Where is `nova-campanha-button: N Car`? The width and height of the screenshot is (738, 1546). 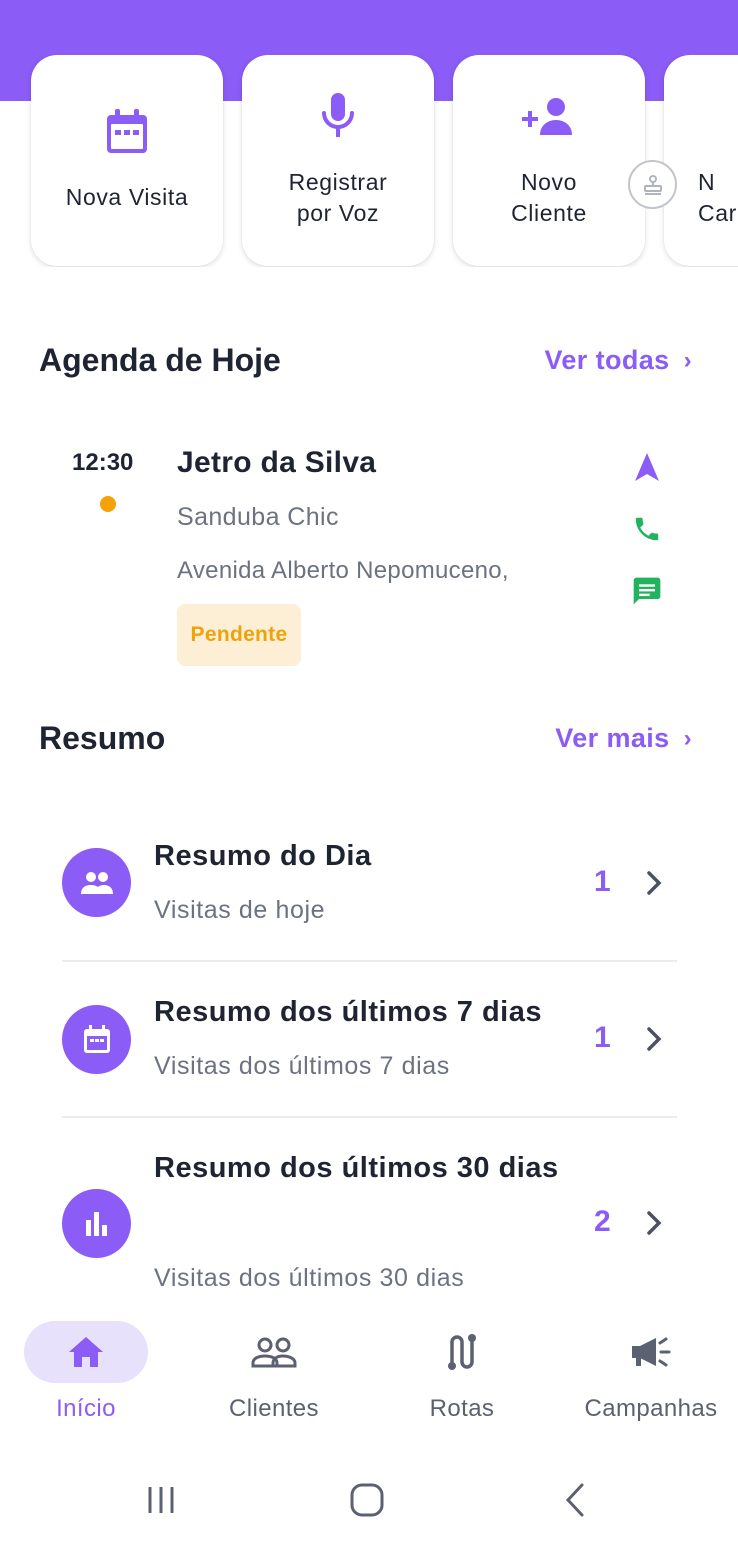
nova-campanha-button: N Car is located at coordinates (701, 160).